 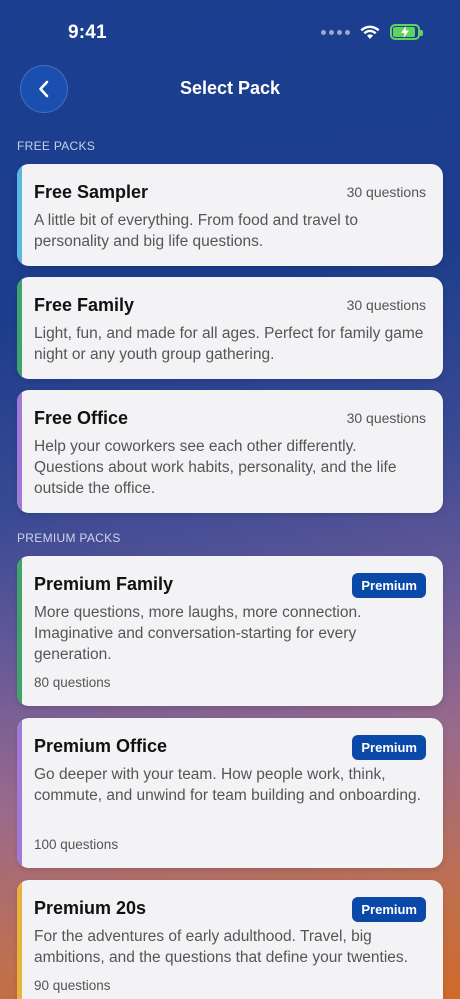 What do you see at coordinates (406, 32) in the screenshot?
I see `battery-charging-icon` at bounding box center [406, 32].